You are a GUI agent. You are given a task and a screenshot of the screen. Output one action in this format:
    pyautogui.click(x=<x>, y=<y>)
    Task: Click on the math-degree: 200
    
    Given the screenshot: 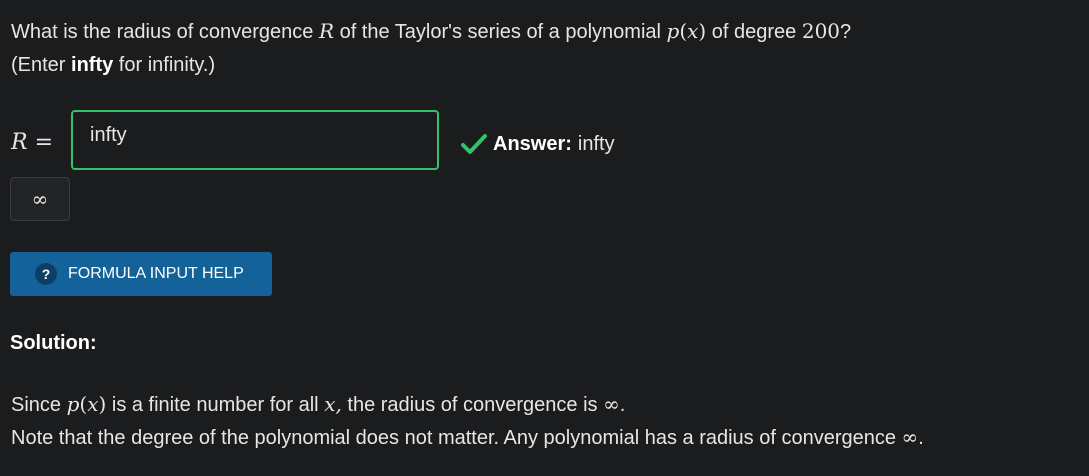 What is the action you would take?
    pyautogui.click(x=821, y=31)
    